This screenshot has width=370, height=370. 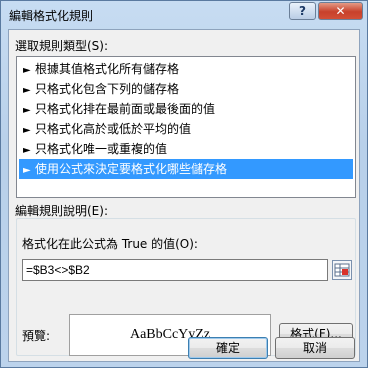 I want to click on preview-label: 預覽:, so click(x=36, y=336).